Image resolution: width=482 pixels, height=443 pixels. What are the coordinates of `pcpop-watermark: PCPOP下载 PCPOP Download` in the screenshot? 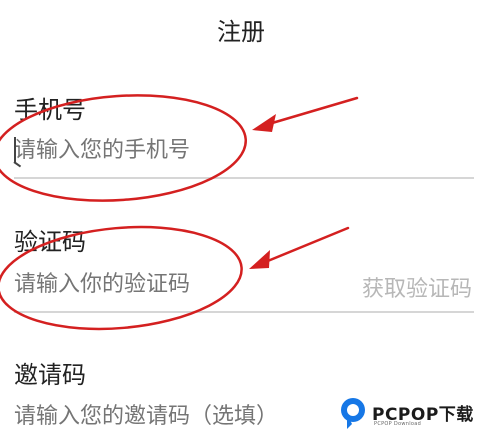 It's located at (408, 416).